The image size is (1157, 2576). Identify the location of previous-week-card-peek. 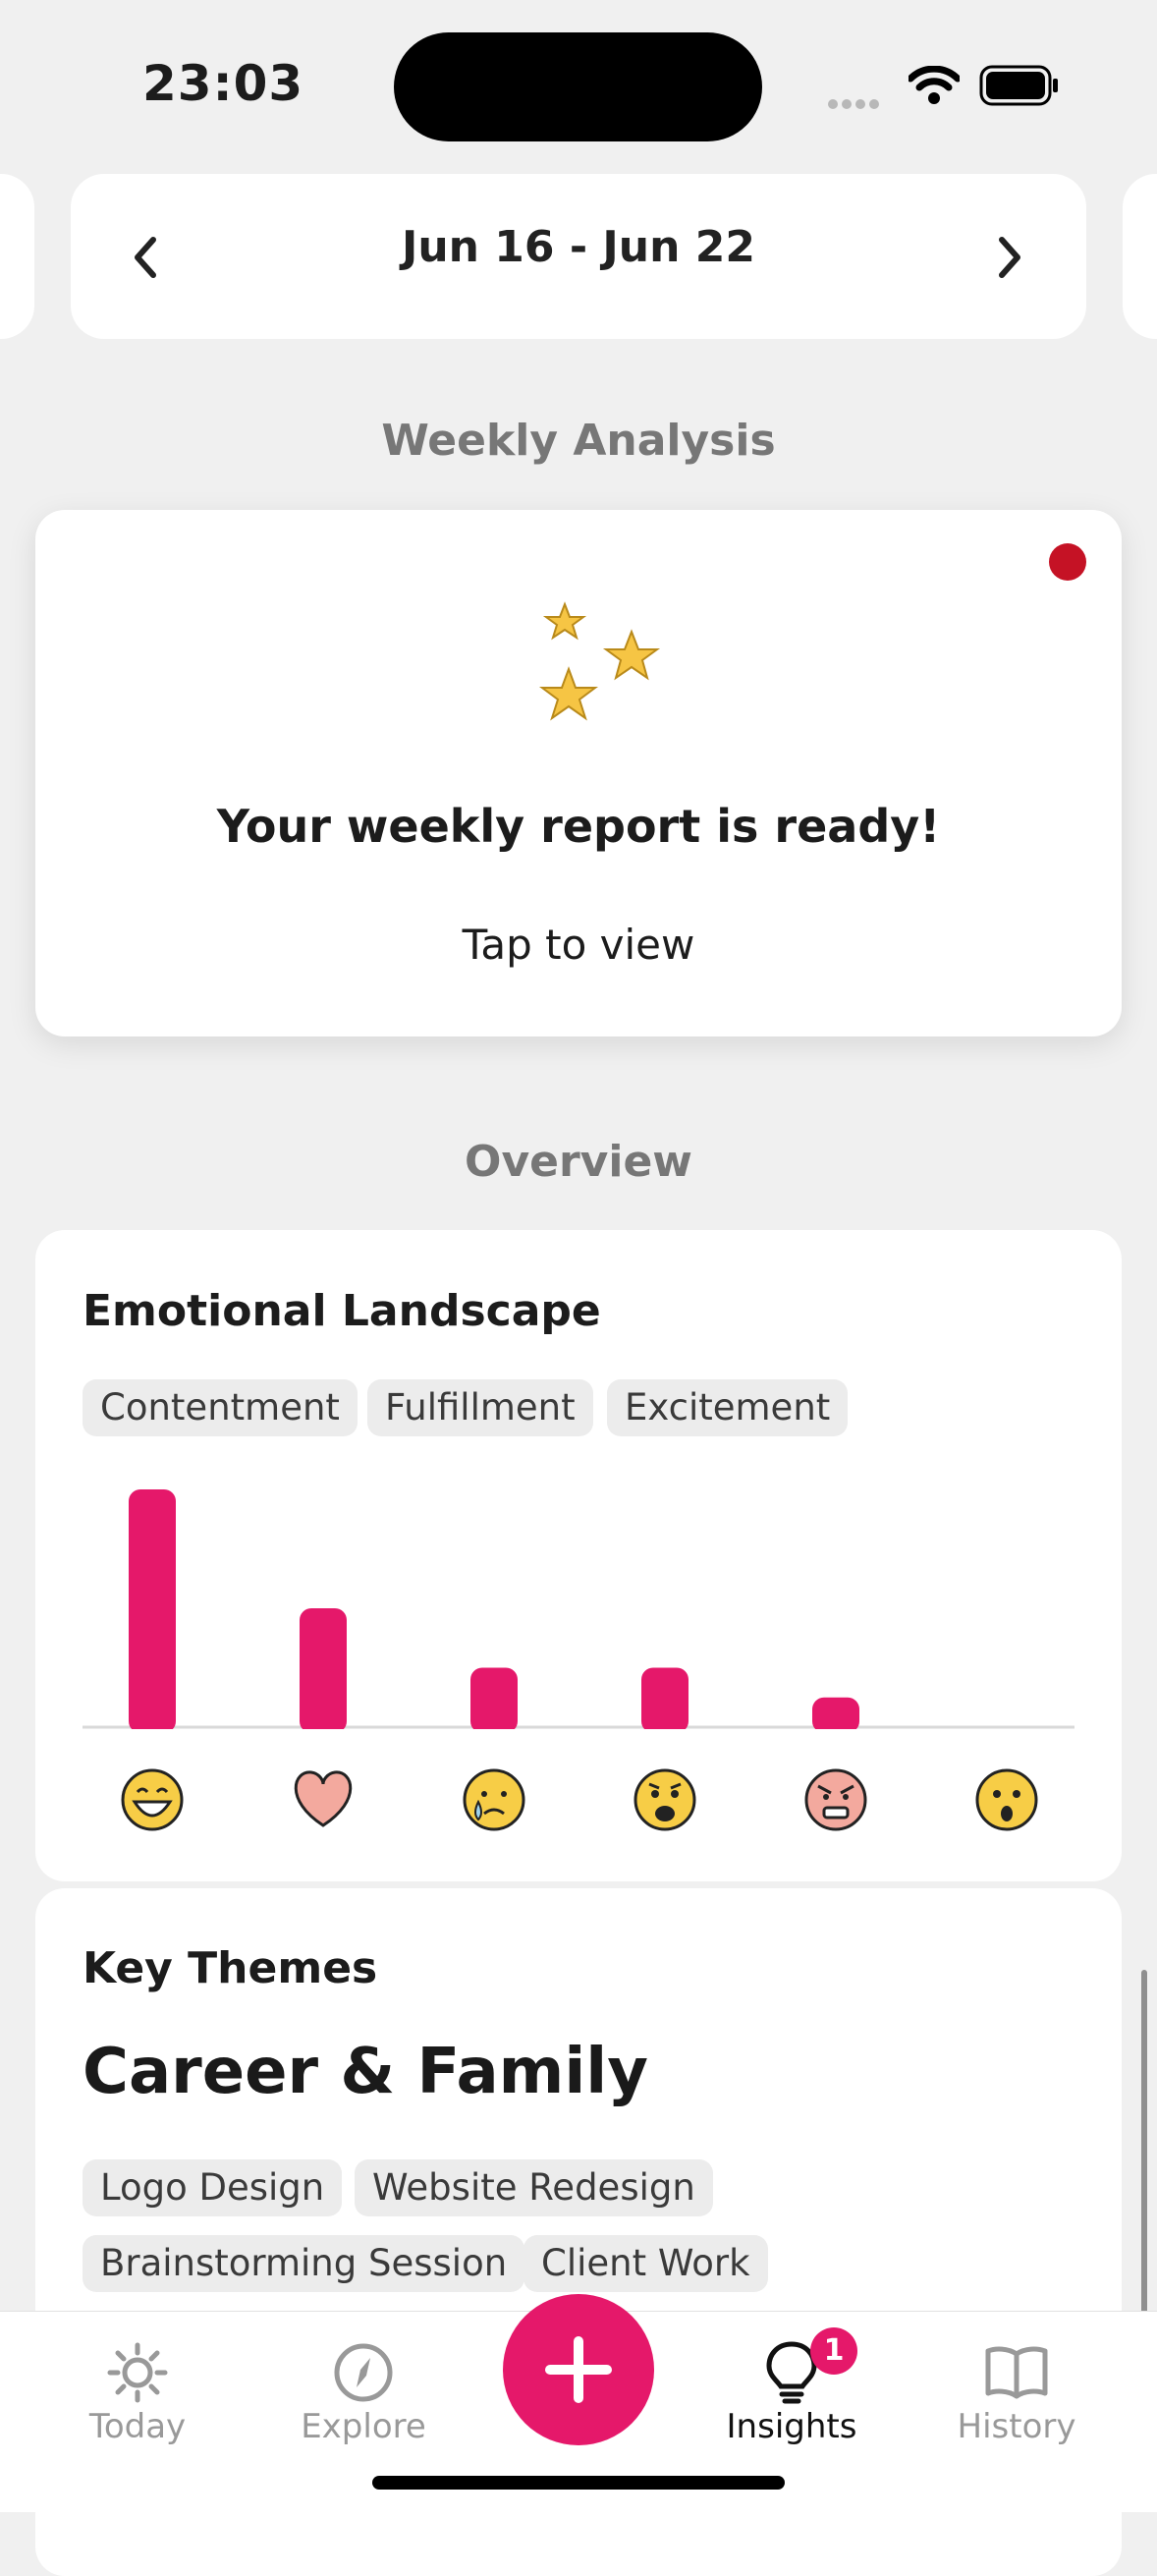
(17, 256).